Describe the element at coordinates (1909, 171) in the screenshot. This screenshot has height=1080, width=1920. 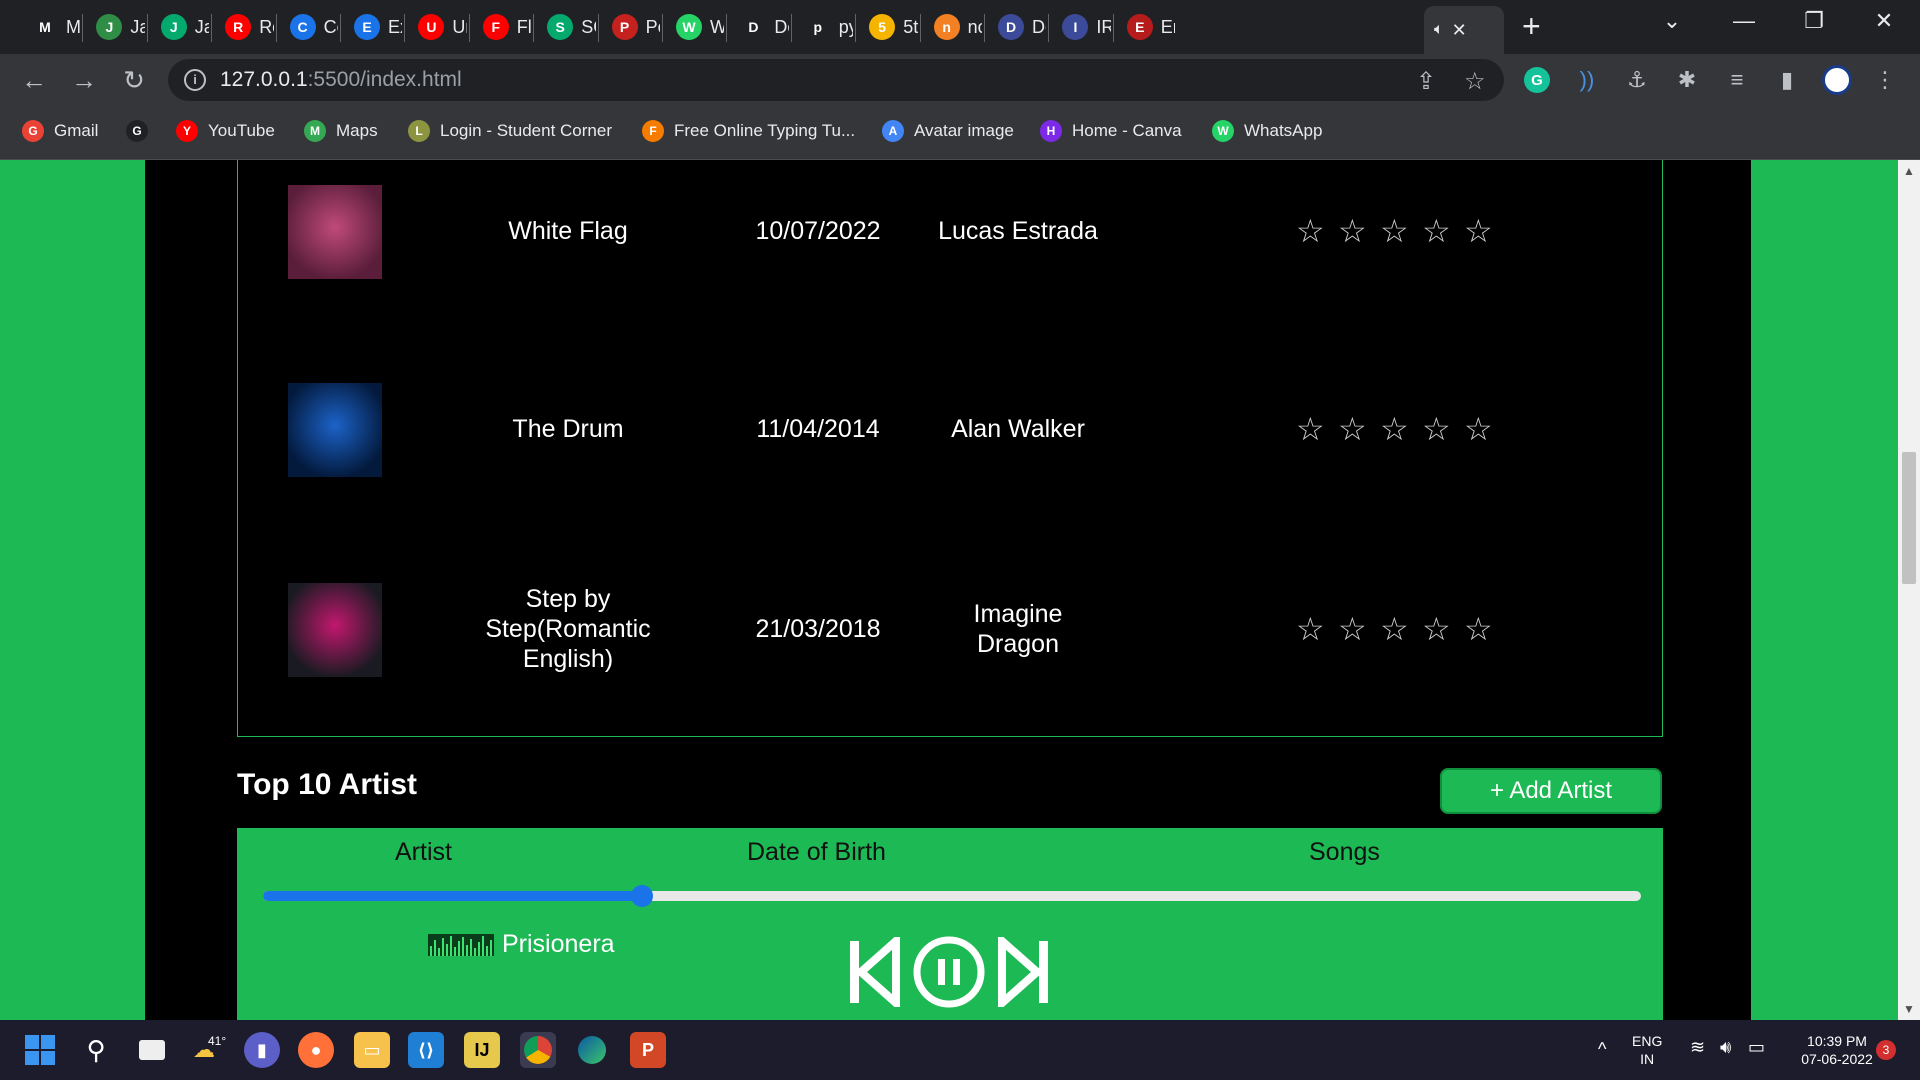
I see `scroll-up-icon: ▲` at that location.